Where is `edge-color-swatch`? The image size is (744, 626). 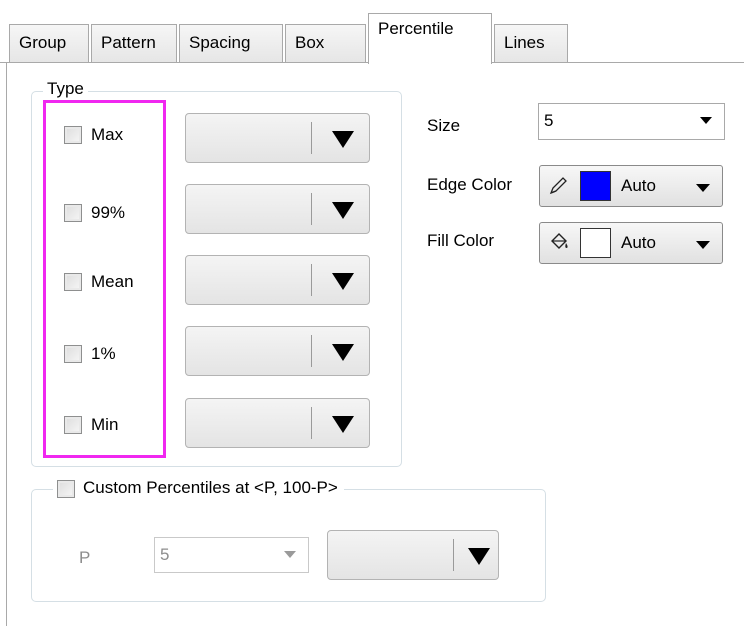 edge-color-swatch is located at coordinates (595, 186).